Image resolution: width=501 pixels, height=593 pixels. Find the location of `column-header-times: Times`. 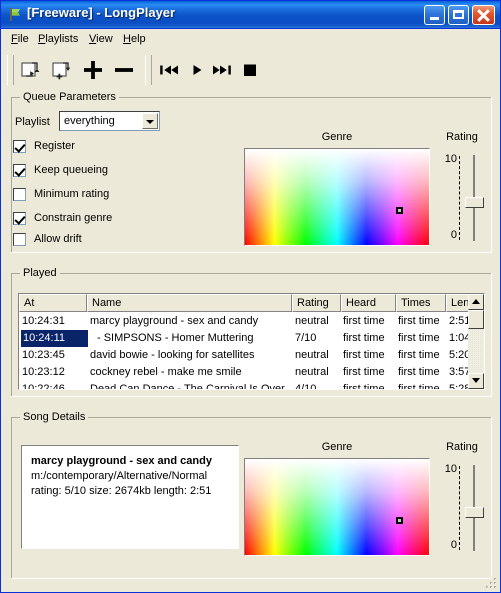

column-header-times: Times is located at coordinates (421, 303).